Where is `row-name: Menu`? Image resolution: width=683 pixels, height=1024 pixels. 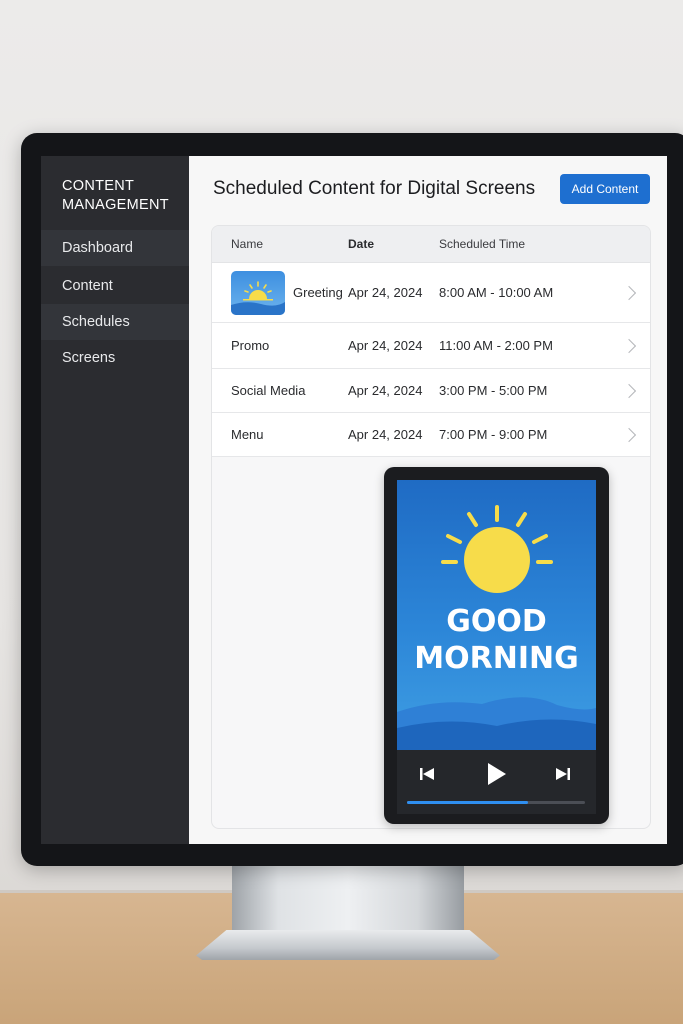 row-name: Menu is located at coordinates (247, 434).